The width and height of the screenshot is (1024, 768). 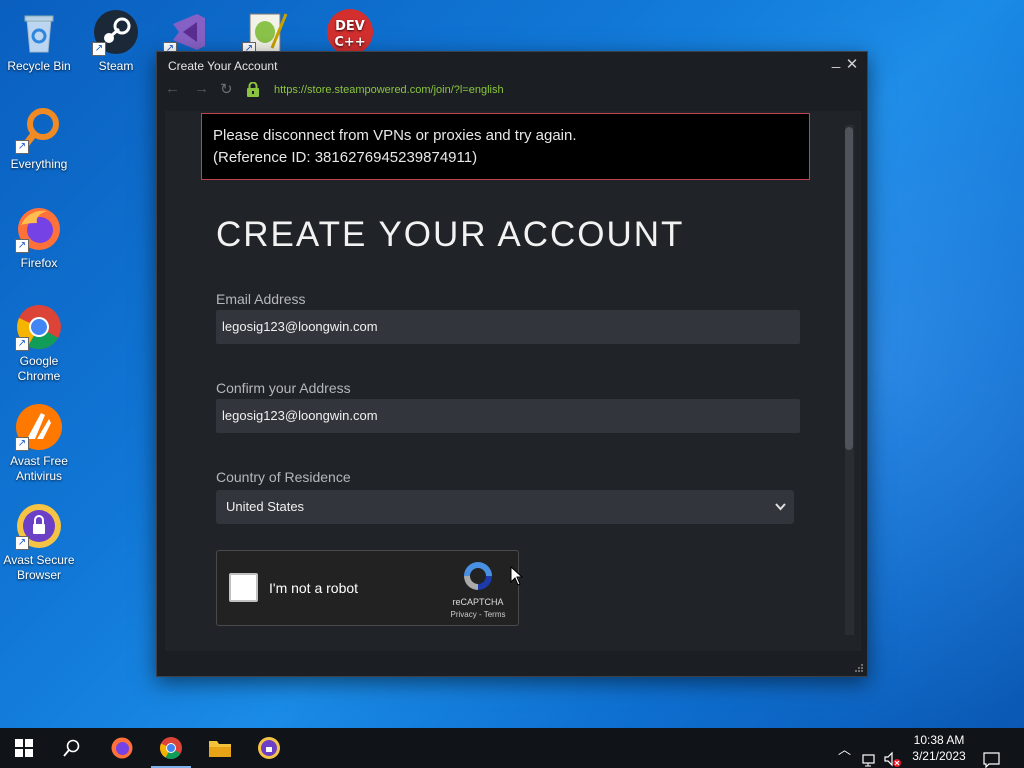 What do you see at coordinates (991, 754) in the screenshot?
I see `notification-icon` at bounding box center [991, 754].